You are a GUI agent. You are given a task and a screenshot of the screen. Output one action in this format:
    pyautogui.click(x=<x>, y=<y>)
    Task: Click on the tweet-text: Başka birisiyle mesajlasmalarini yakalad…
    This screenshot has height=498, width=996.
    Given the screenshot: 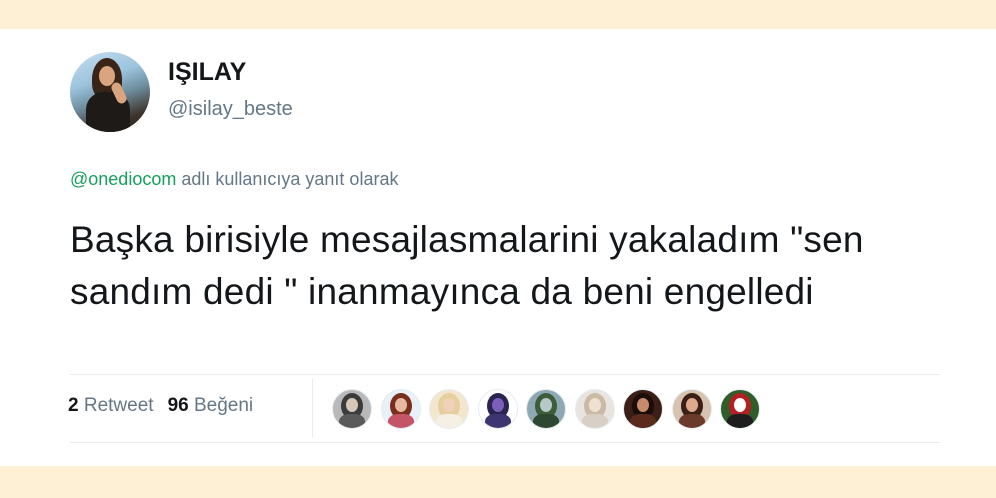 What is the action you would take?
    pyautogui.click(x=467, y=265)
    